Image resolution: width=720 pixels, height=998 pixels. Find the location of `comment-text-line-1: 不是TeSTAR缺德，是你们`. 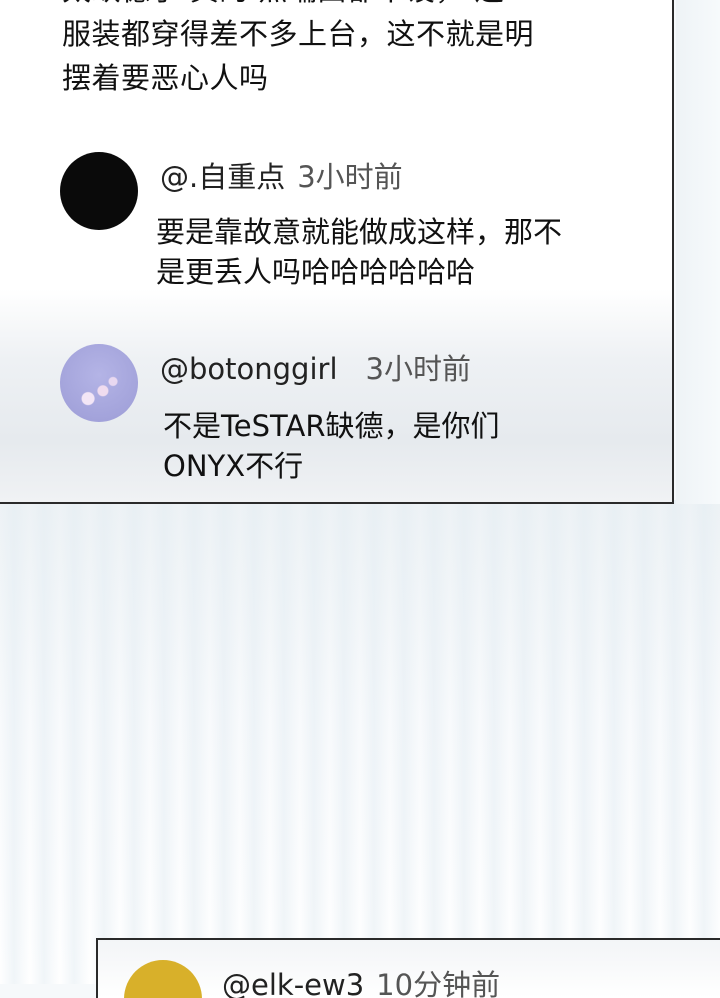

comment-text-line-1: 不是TeSTAR缺德，是你们 is located at coordinates (331, 426).